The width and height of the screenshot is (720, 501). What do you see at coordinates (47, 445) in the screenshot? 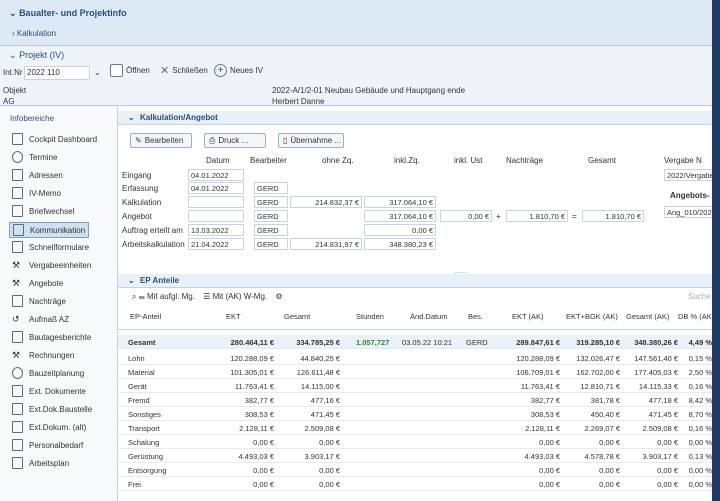
I see `sidebar-item-personalbedarf: Personalbedarf` at bounding box center [47, 445].